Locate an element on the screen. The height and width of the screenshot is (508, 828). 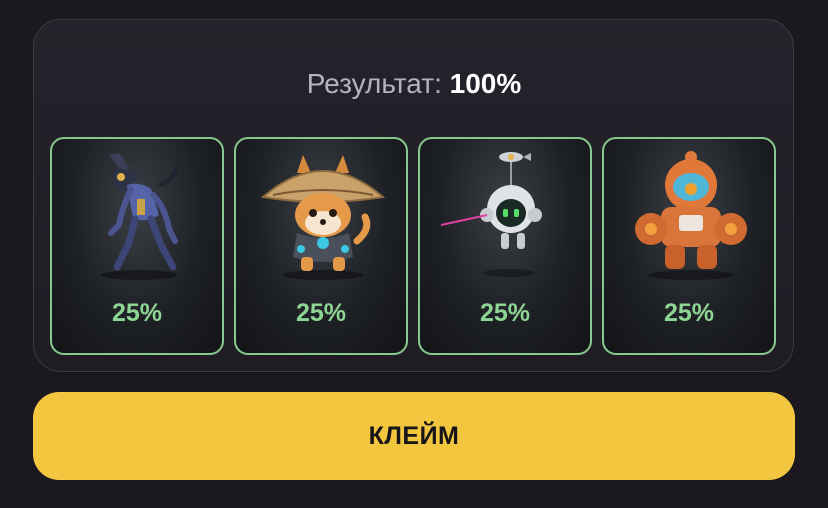
robot-werewolf-icon is located at coordinates (140, 216).